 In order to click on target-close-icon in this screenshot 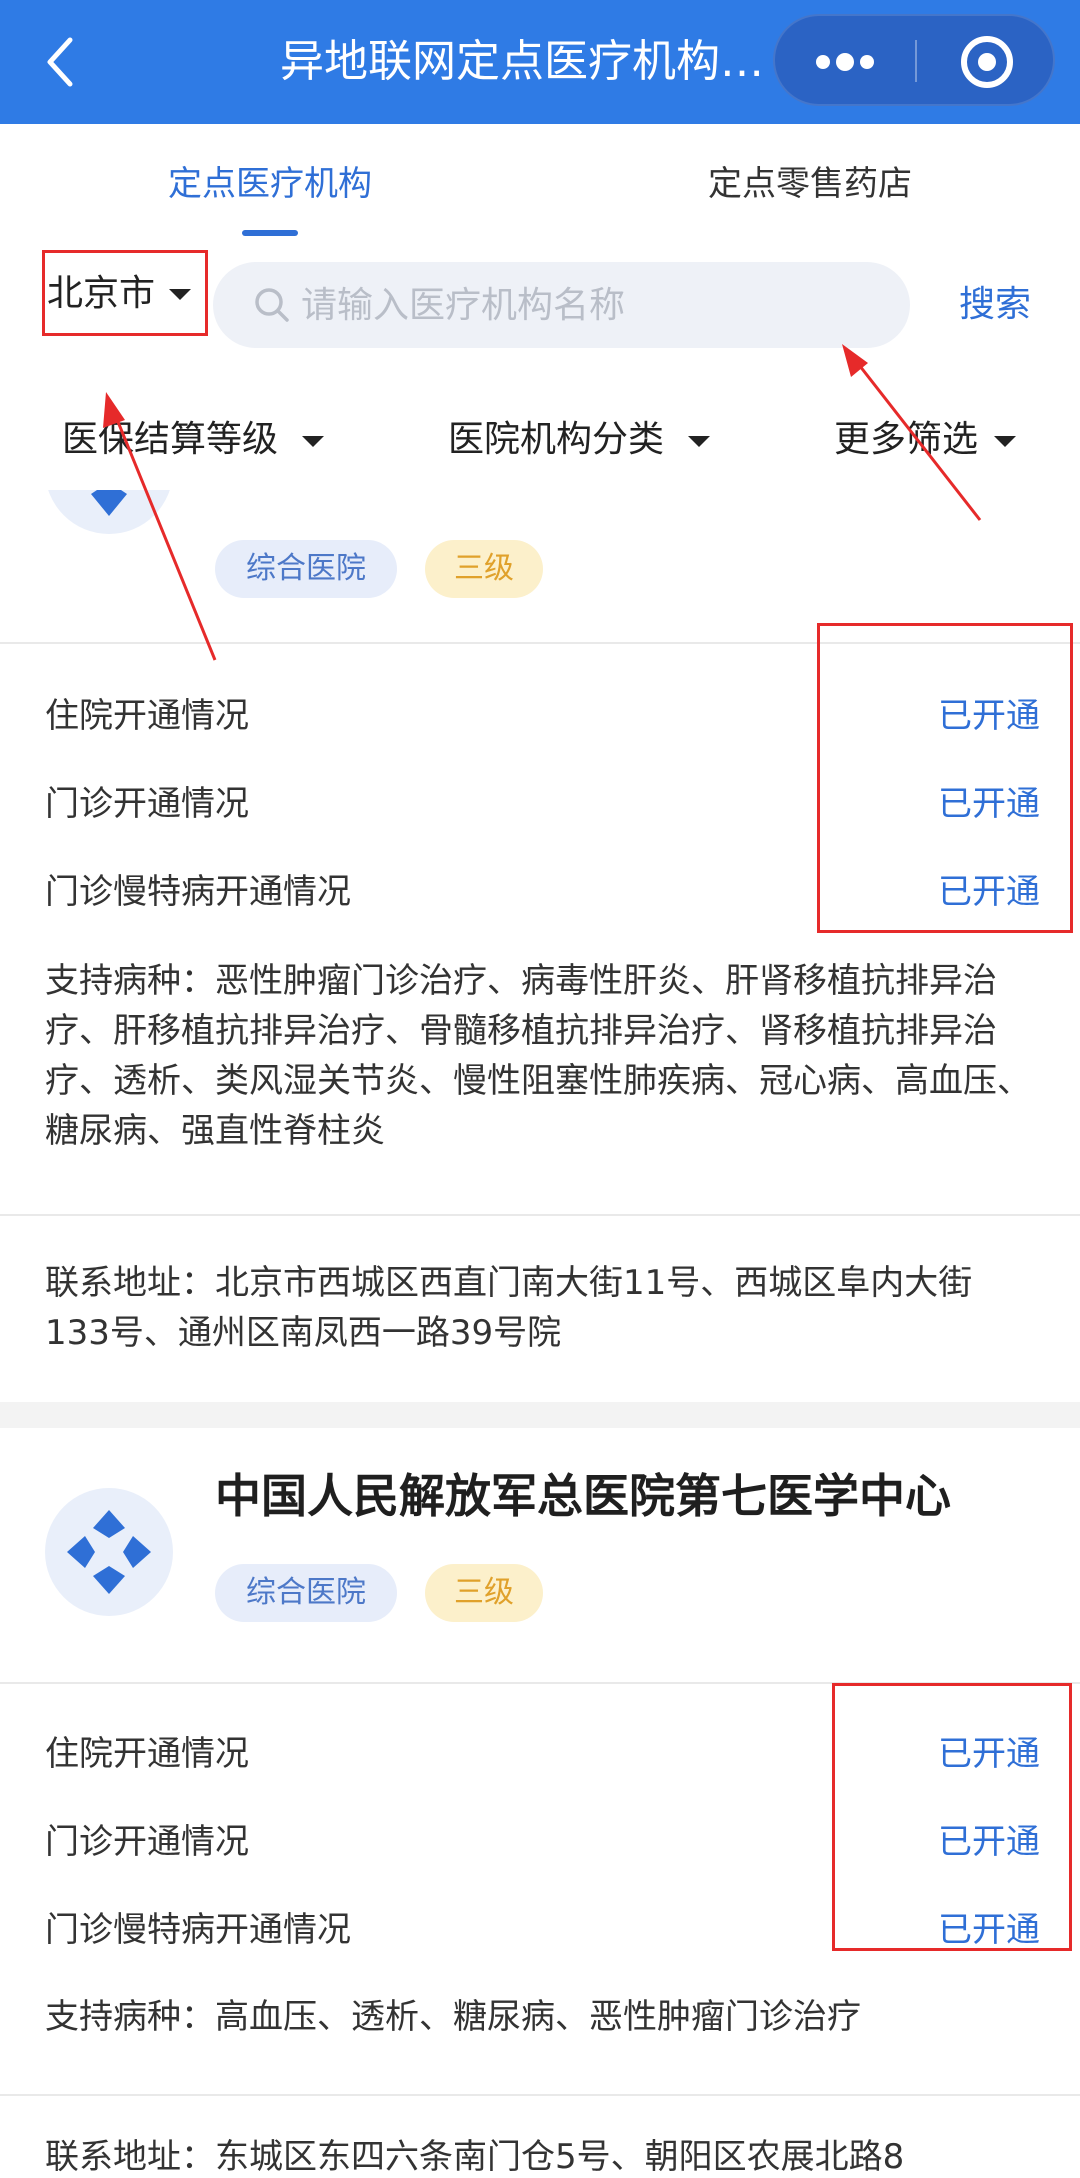, I will do `click(987, 60)`.